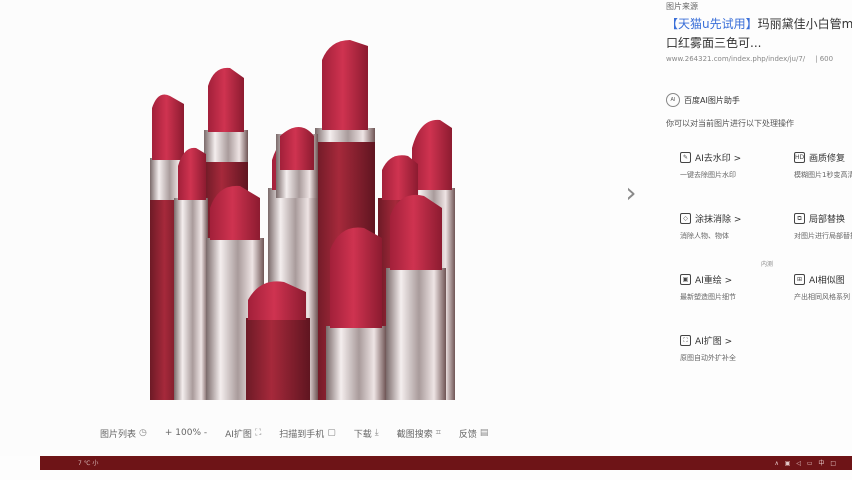  What do you see at coordinates (740, 165) in the screenshot?
I see `tool-ai-watermark: ✎ AI去水印 > 一键去除图片水印` at bounding box center [740, 165].